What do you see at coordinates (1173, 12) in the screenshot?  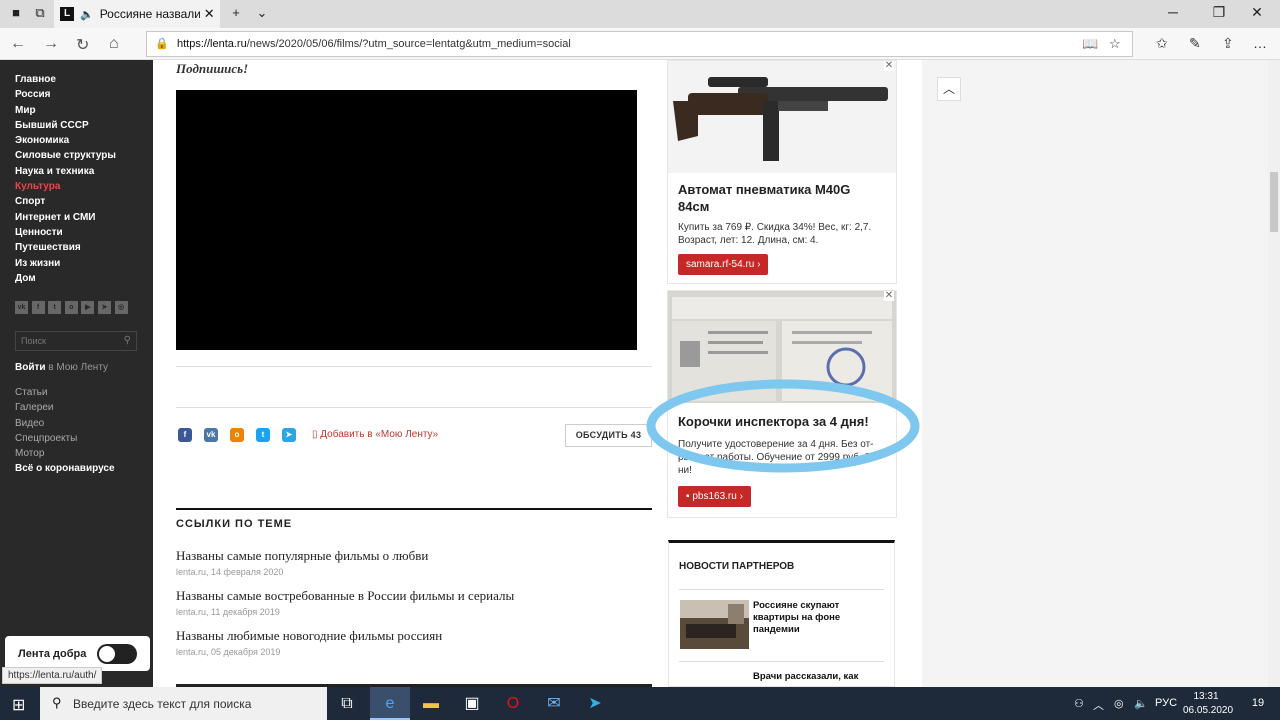 I see `minimize-icon: ─` at bounding box center [1173, 12].